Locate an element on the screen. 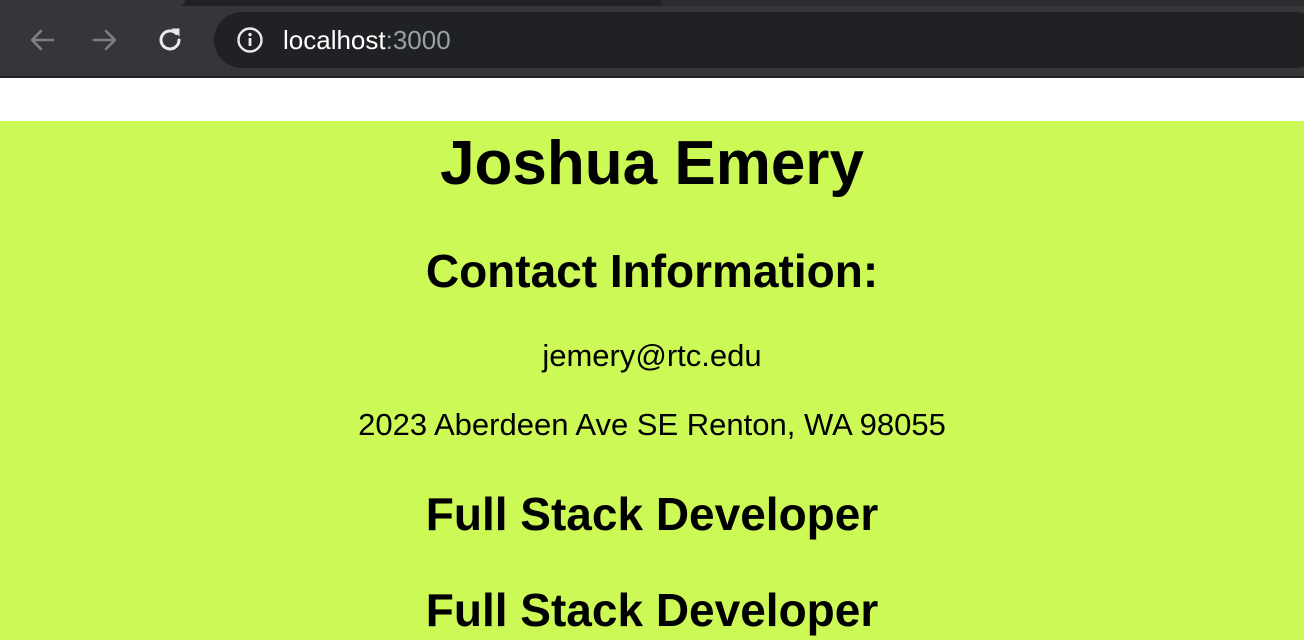 The image size is (1304, 640). contact-heading: Contact Information: is located at coordinates (652, 271).